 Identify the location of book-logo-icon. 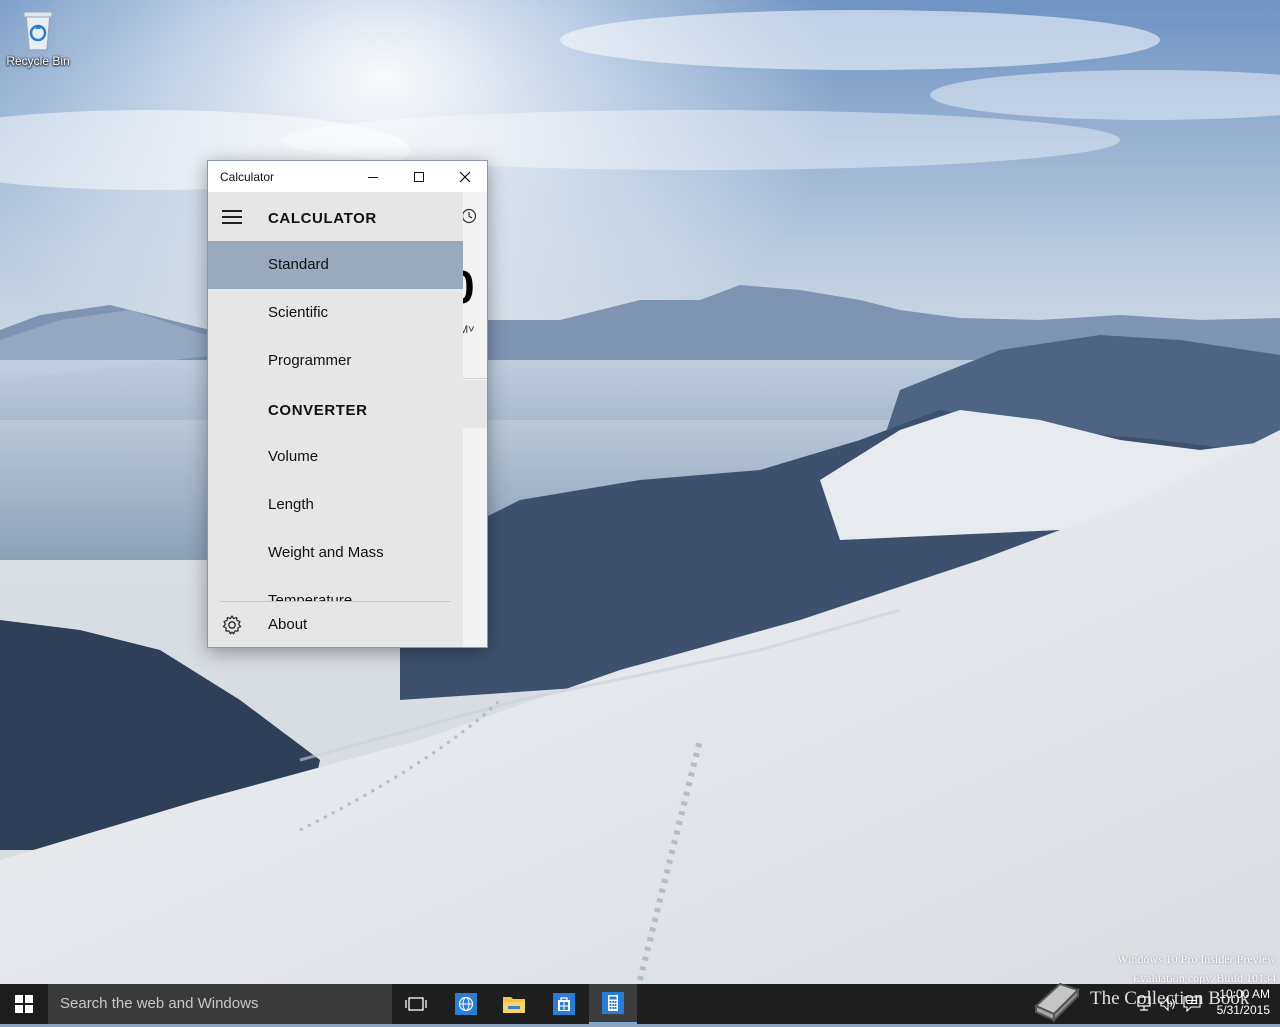
(1056, 999).